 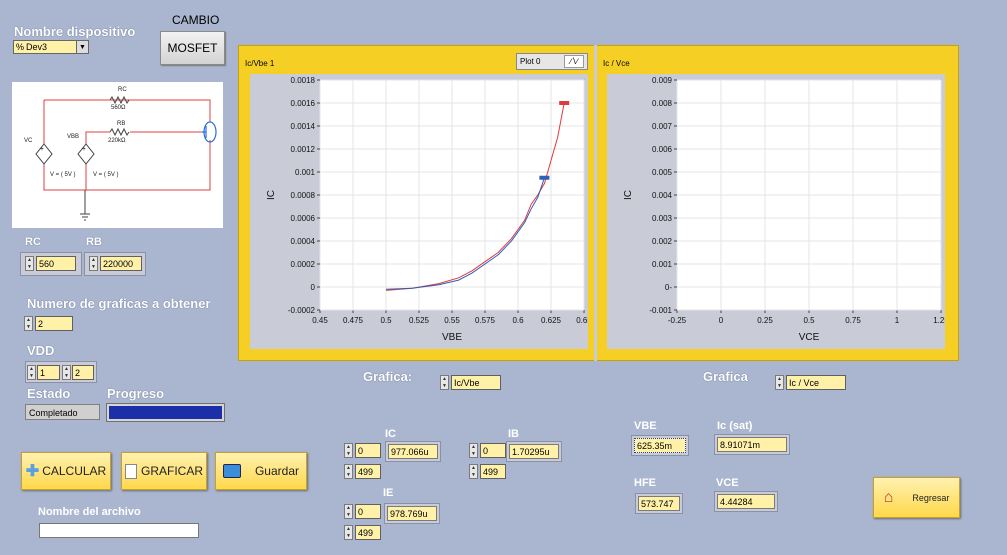 I want to click on y-tick-label: 0.002, so click(x=662, y=241).